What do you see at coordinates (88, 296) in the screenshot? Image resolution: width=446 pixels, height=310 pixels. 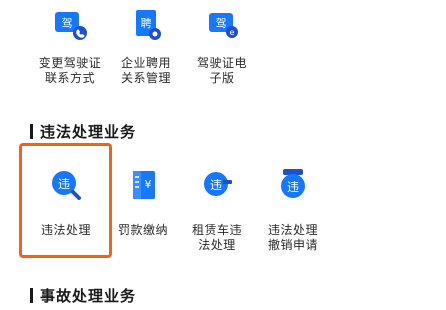 I see `section-title-text: 事故处理业务` at bounding box center [88, 296].